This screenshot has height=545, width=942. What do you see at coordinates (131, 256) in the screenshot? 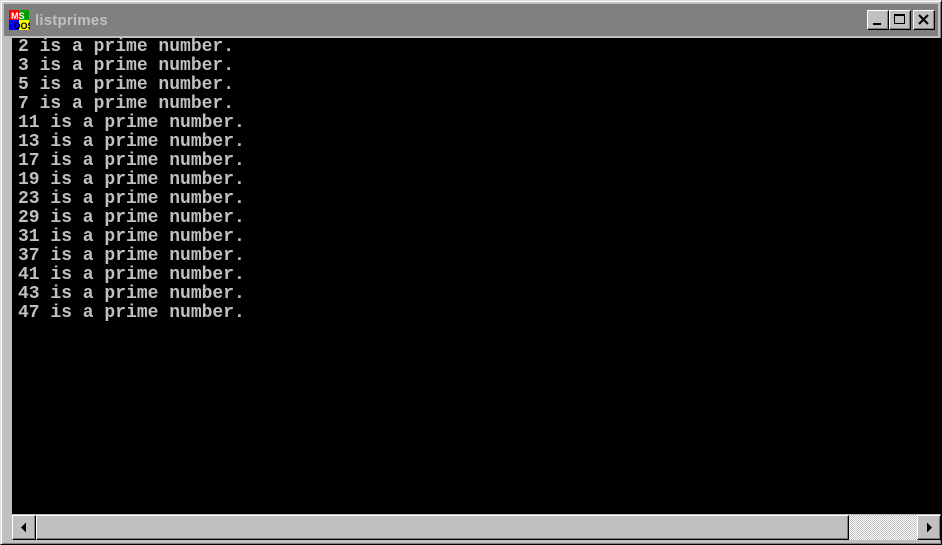
I see `console-line: 37 is a prime number.` at bounding box center [131, 256].